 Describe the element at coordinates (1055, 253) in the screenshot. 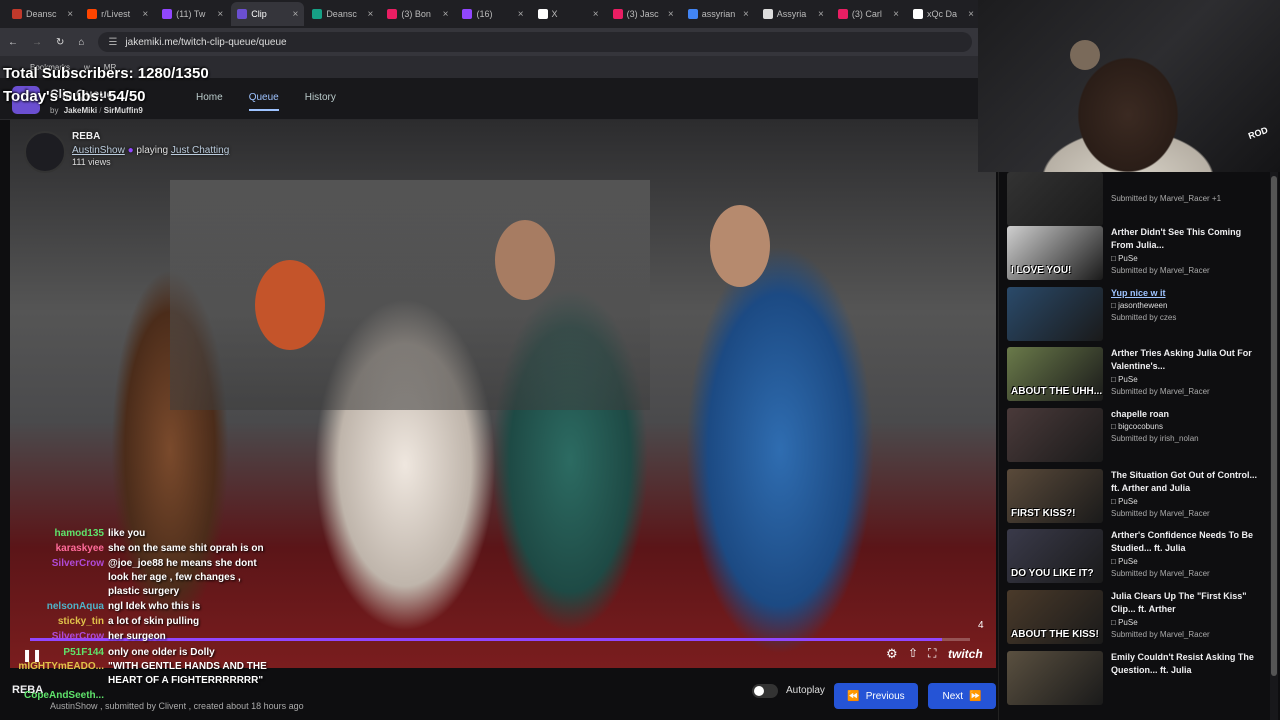

I see `clip-thumbnail: I LOVE YOU!` at that location.